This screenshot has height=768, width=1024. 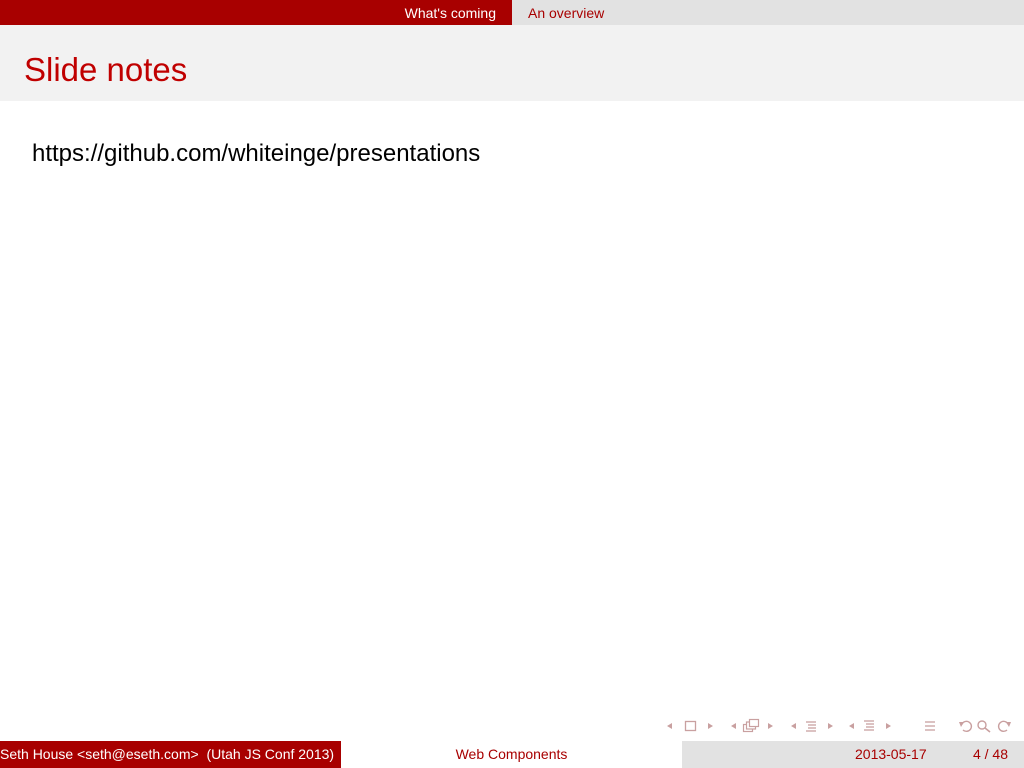 What do you see at coordinates (566, 13) in the screenshot?
I see `nav-section-an-overview: An overview` at bounding box center [566, 13].